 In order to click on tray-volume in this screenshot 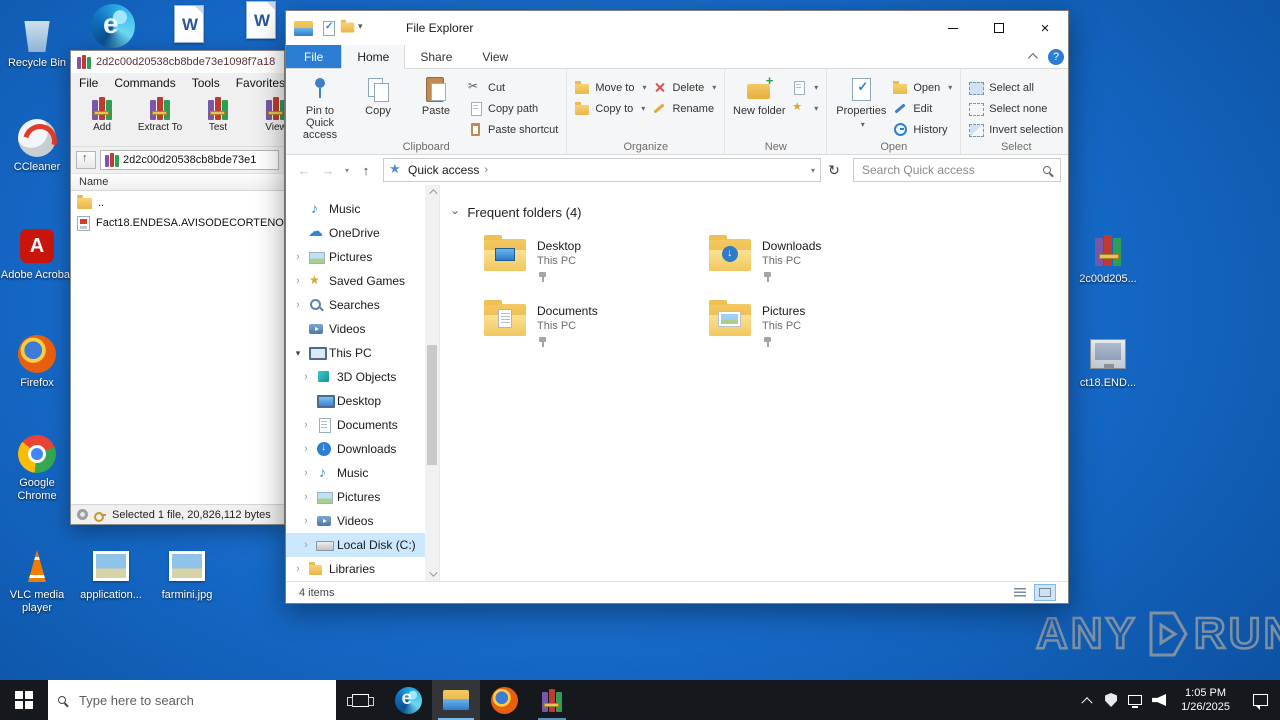, I will do `click(1159, 700)`.